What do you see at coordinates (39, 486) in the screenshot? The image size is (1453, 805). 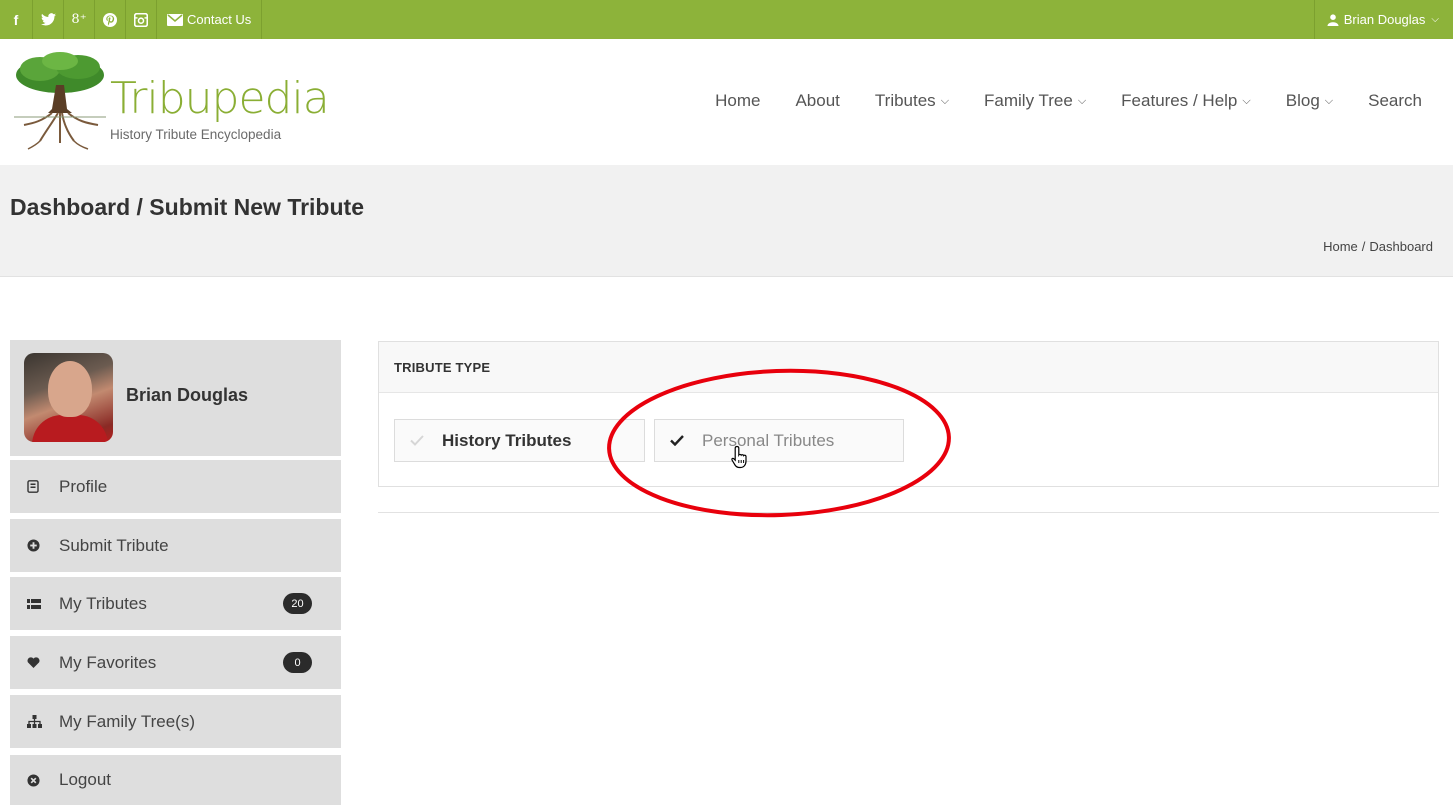 I see `profile-icon` at bounding box center [39, 486].